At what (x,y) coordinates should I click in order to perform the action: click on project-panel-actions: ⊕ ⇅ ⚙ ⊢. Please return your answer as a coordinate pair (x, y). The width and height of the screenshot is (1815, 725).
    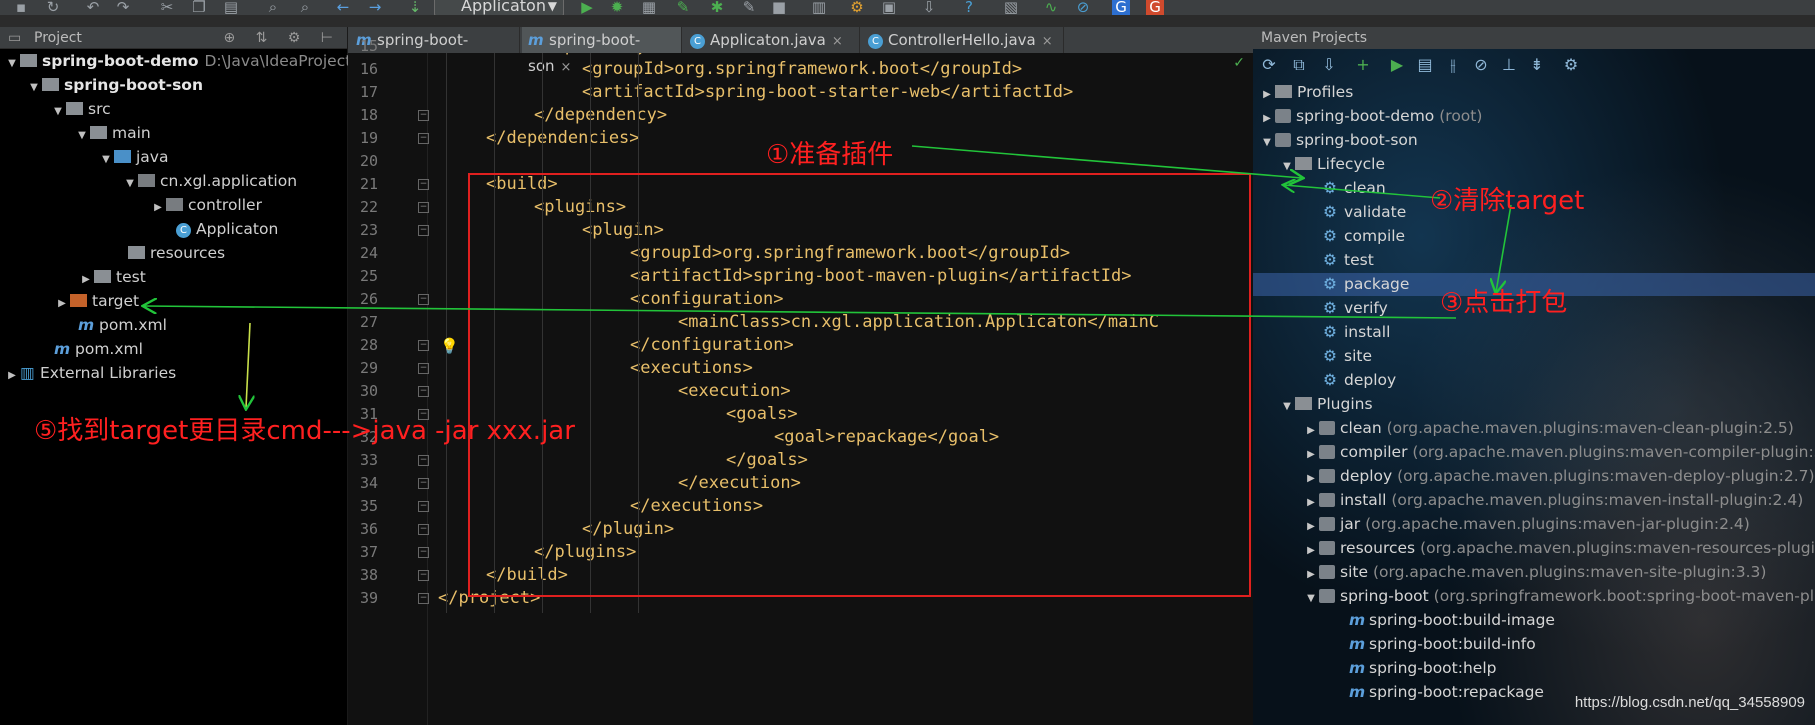
    Looking at the image, I should click on (282, 38).